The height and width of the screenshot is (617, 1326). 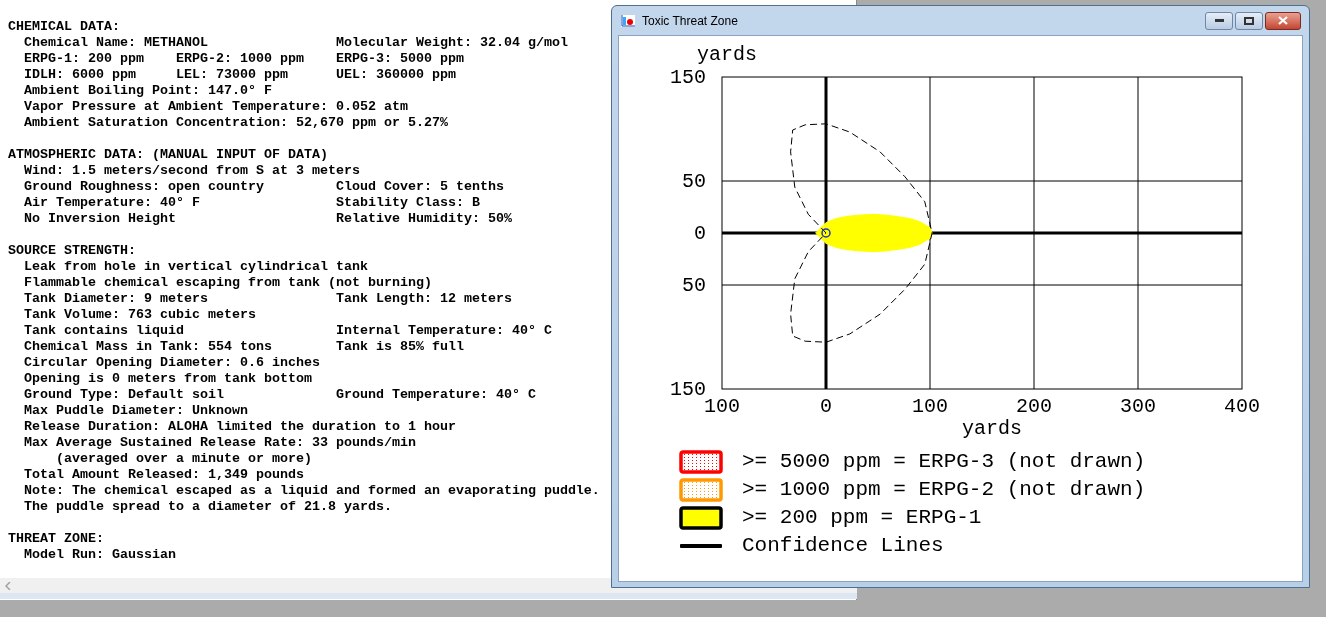 What do you see at coordinates (444, 331) in the screenshot?
I see `report-text: Internal Temperature: 40° C` at bounding box center [444, 331].